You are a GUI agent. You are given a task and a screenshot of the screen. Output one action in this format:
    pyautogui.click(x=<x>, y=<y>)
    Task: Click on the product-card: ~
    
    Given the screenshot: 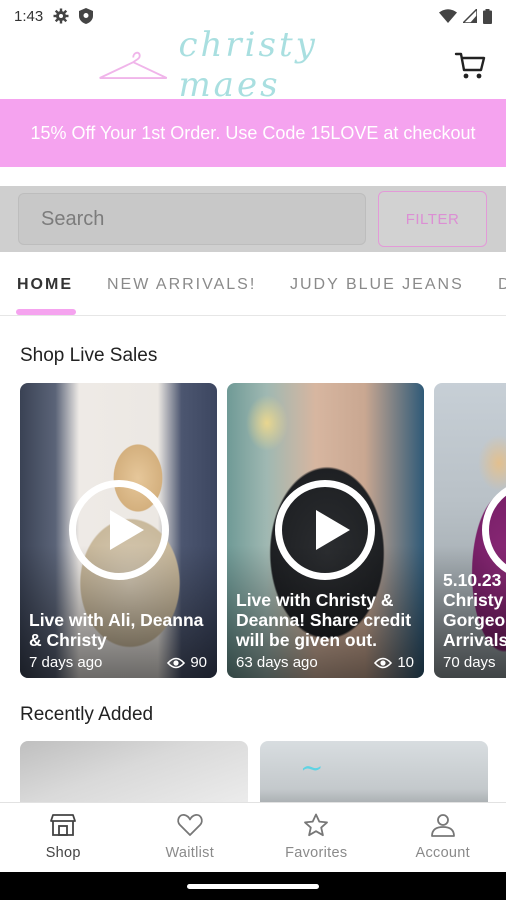 What is the action you would take?
    pyautogui.click(x=374, y=772)
    